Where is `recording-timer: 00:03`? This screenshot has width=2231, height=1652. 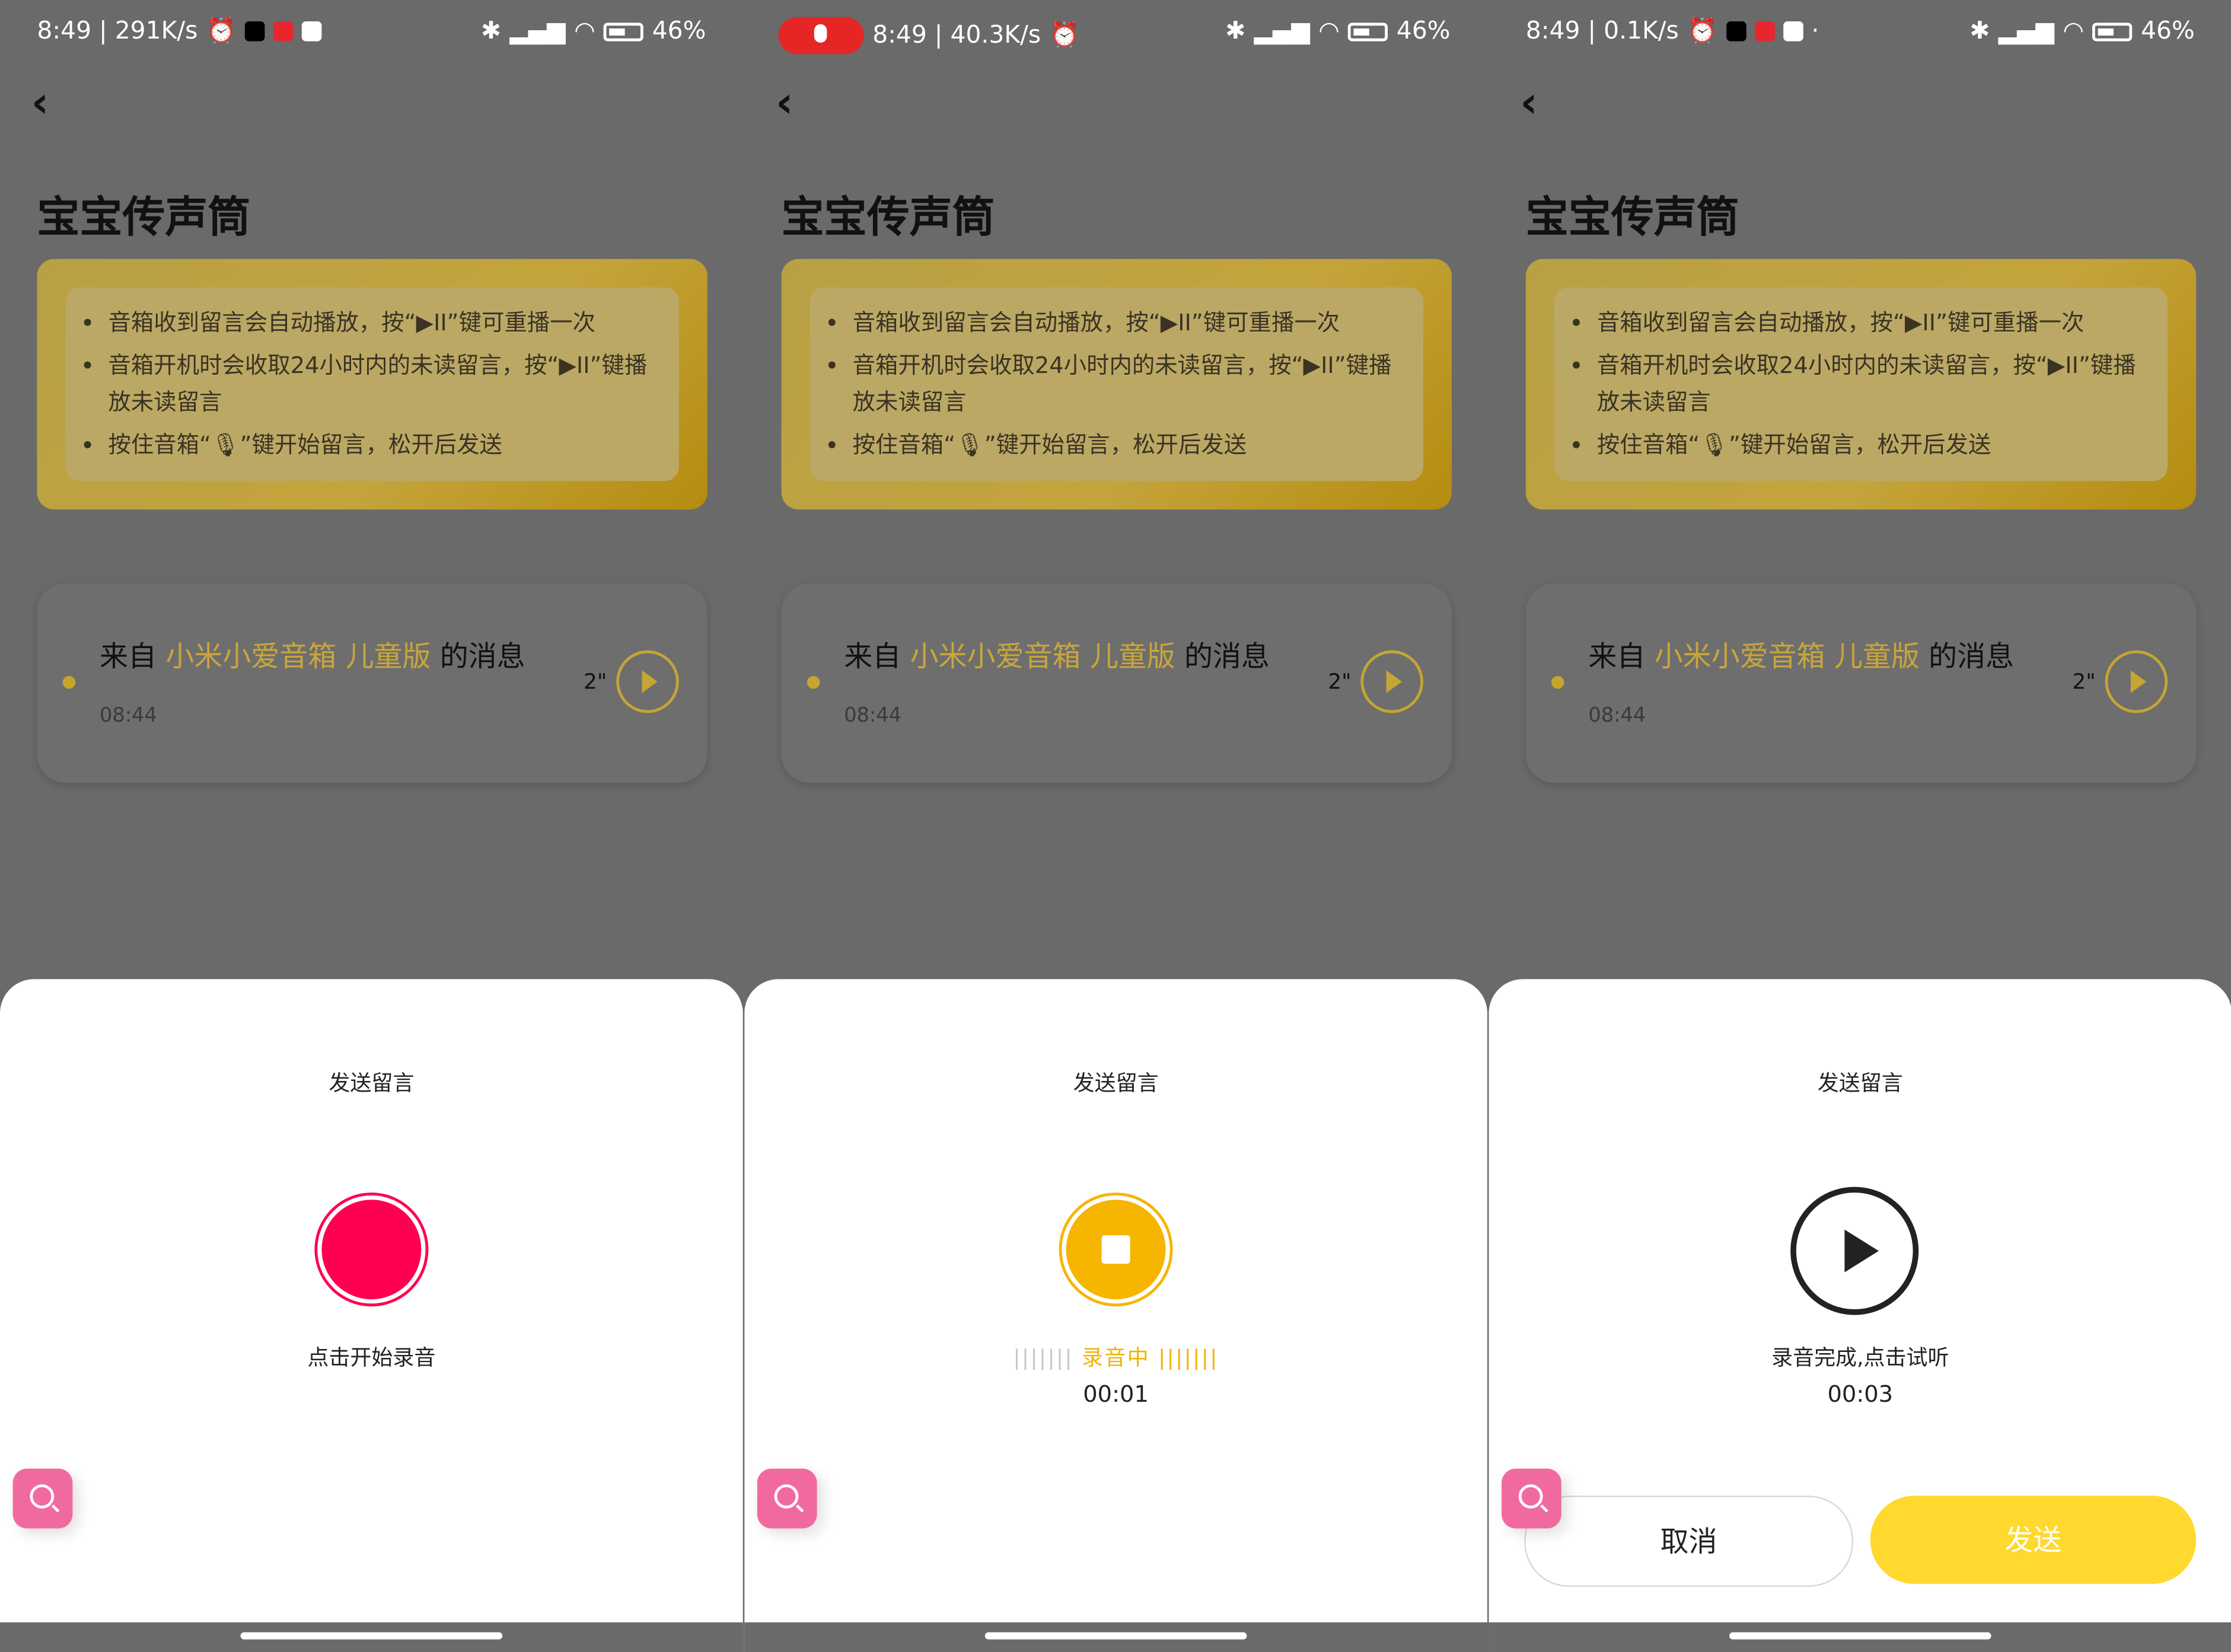 recording-timer: 00:03 is located at coordinates (1860, 1394).